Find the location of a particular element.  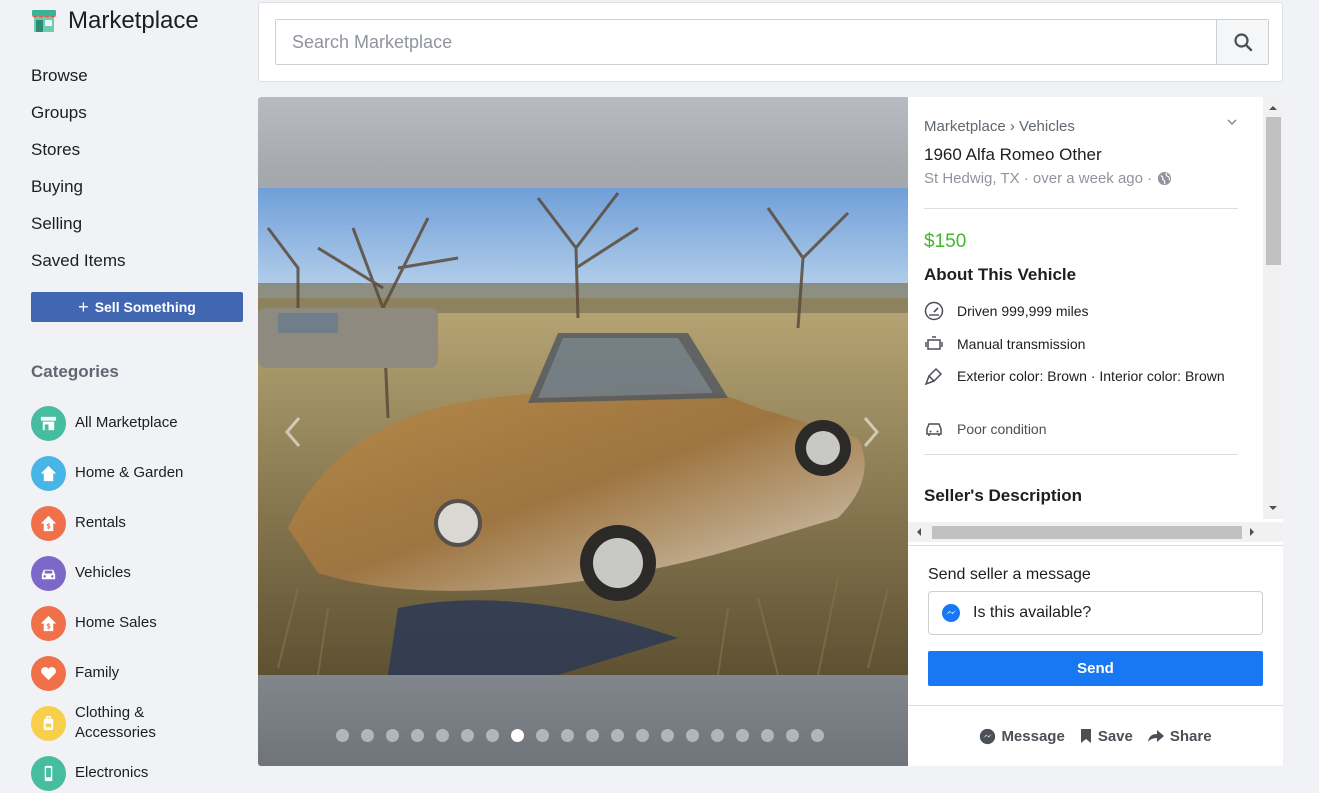

category-label: Home & Garden is located at coordinates (129, 472).